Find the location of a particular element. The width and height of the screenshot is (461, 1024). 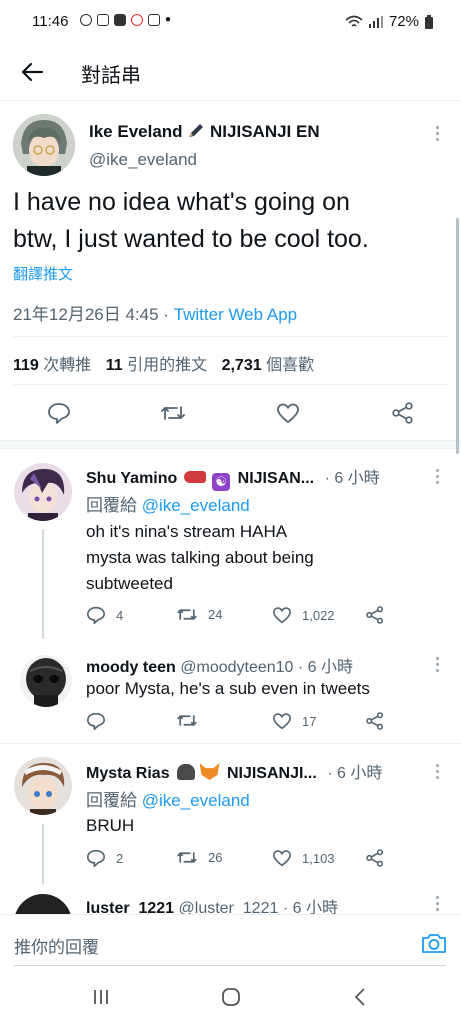

reply-count: 4 is located at coordinates (120, 615).